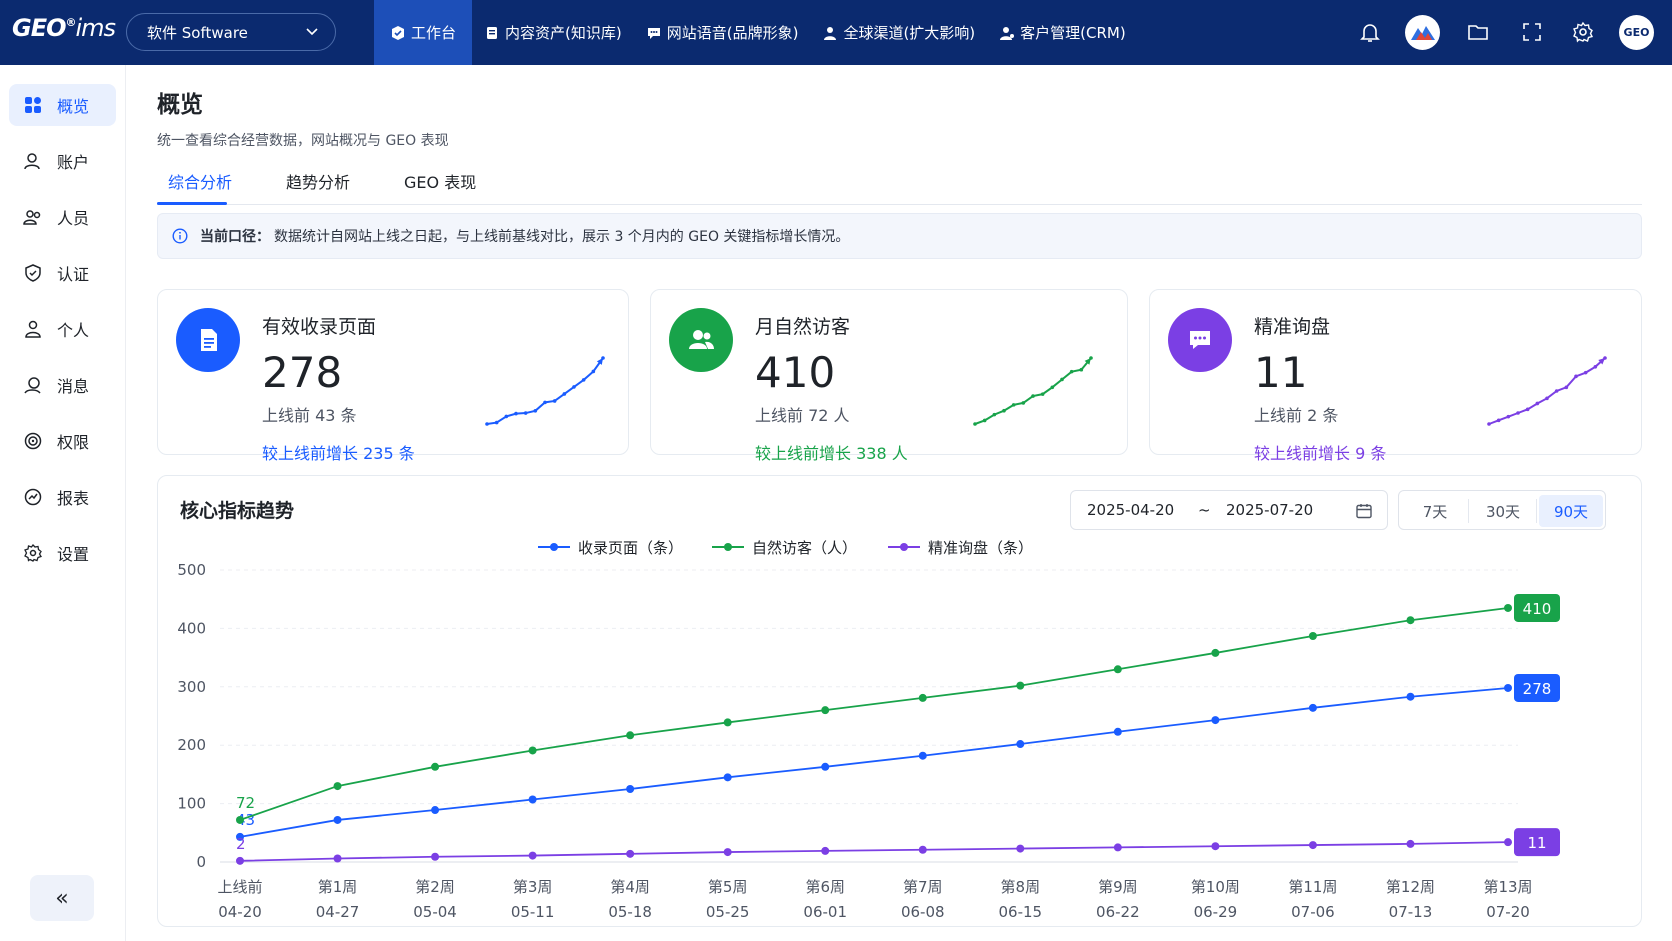 This screenshot has height=941, width=1672. What do you see at coordinates (62, 105) in the screenshot?
I see `sidebar-item-overview: 概览` at bounding box center [62, 105].